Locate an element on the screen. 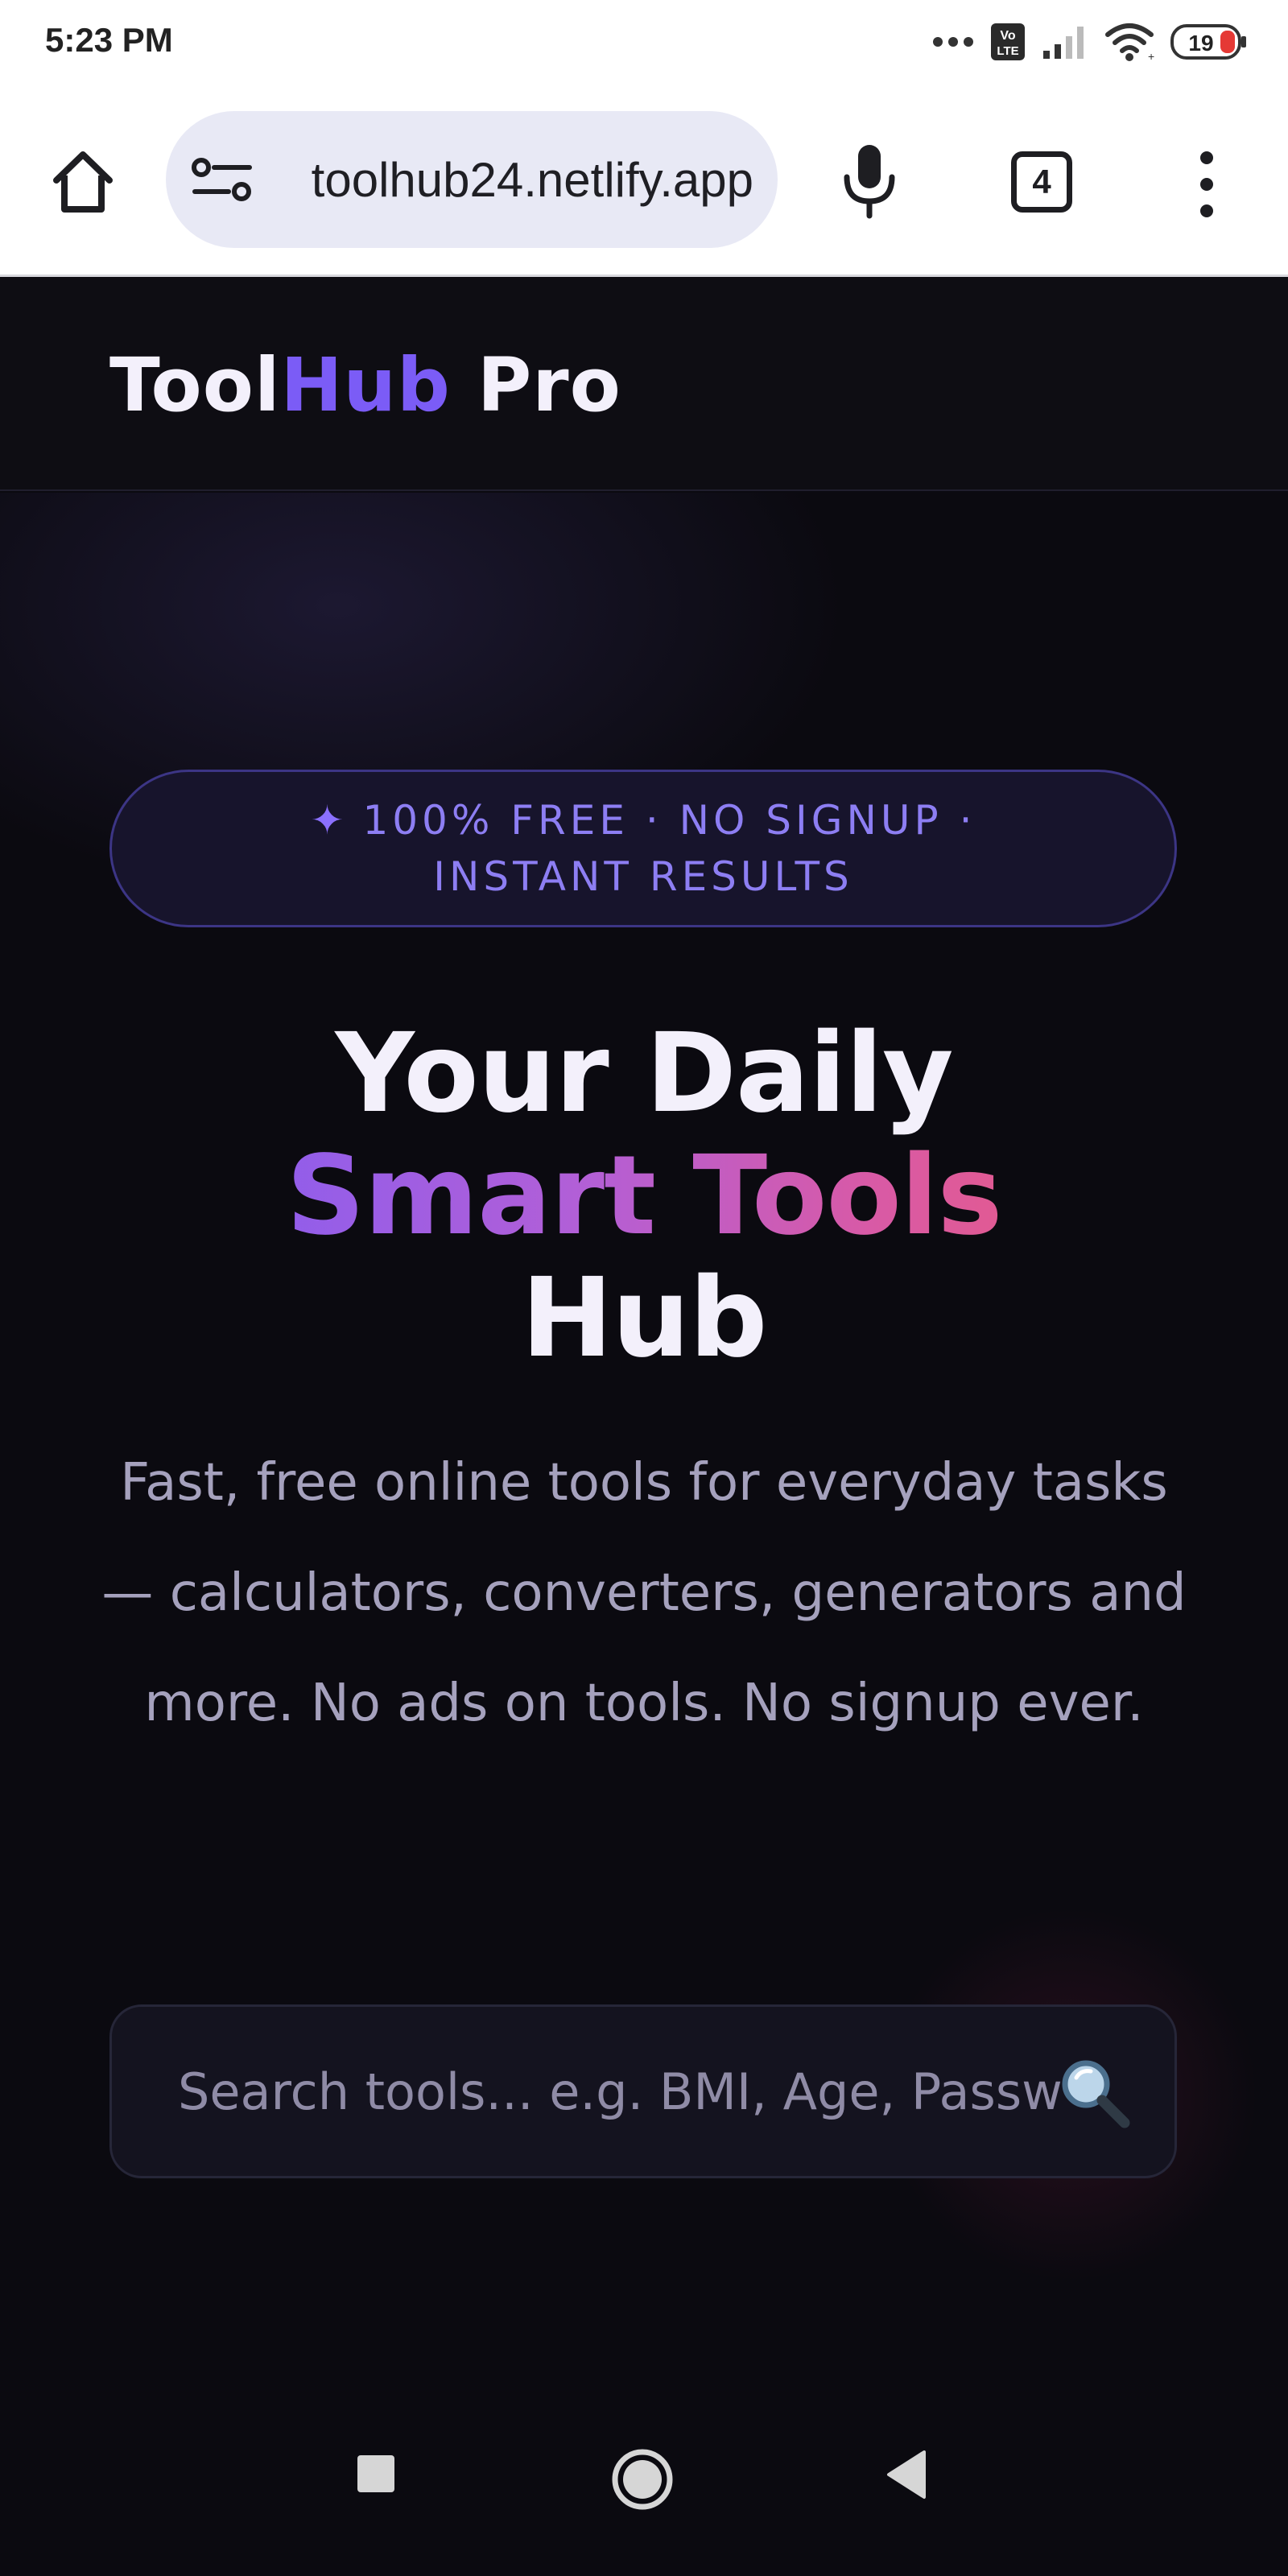 This screenshot has width=1288, height=2576. status-time: 5:23 PM is located at coordinates (109, 40).